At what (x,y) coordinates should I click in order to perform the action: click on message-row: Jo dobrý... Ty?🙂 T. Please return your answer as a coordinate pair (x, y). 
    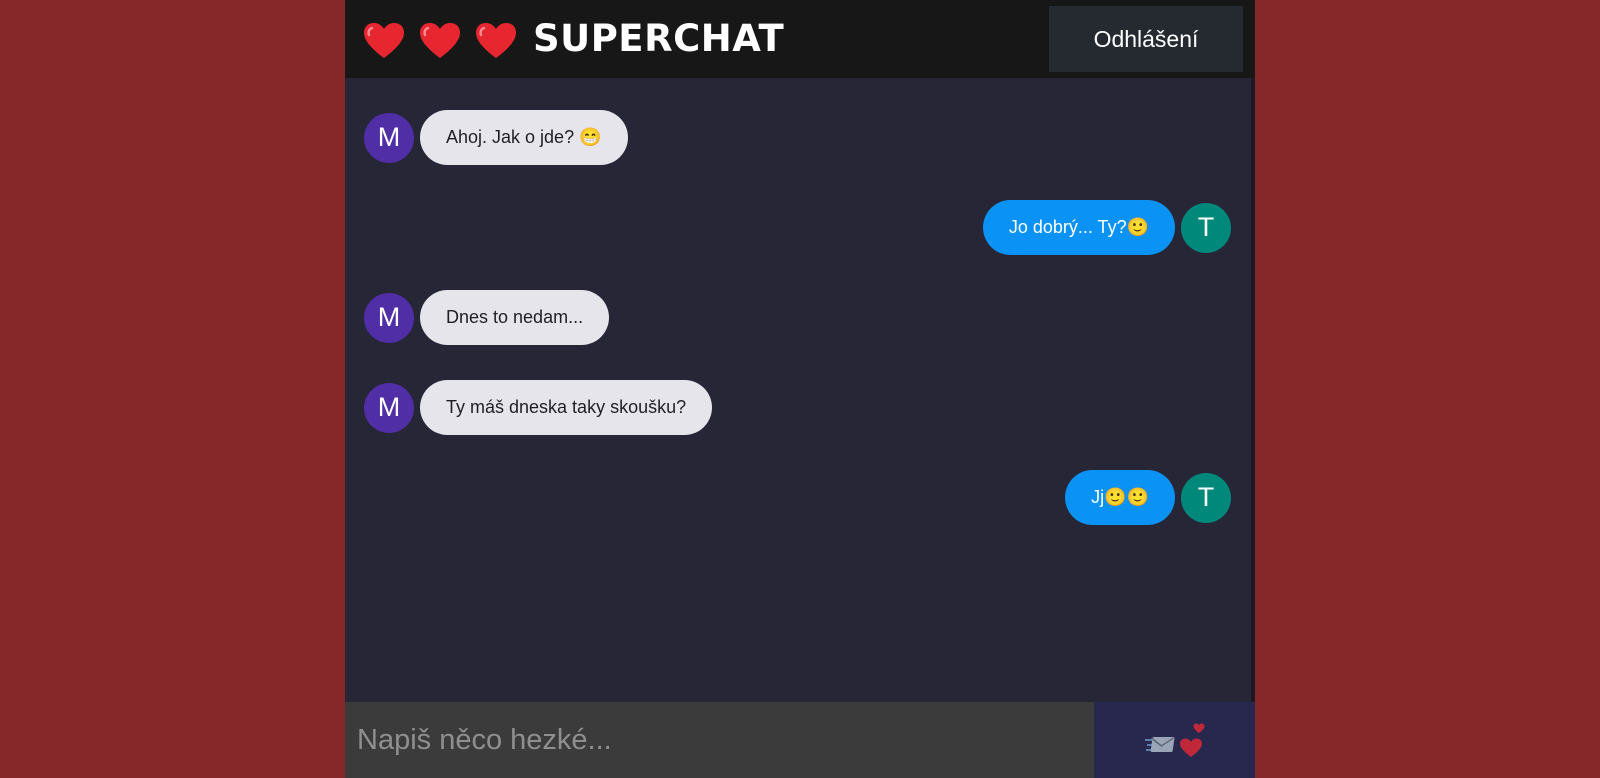
    Looking at the image, I should click on (1106, 227).